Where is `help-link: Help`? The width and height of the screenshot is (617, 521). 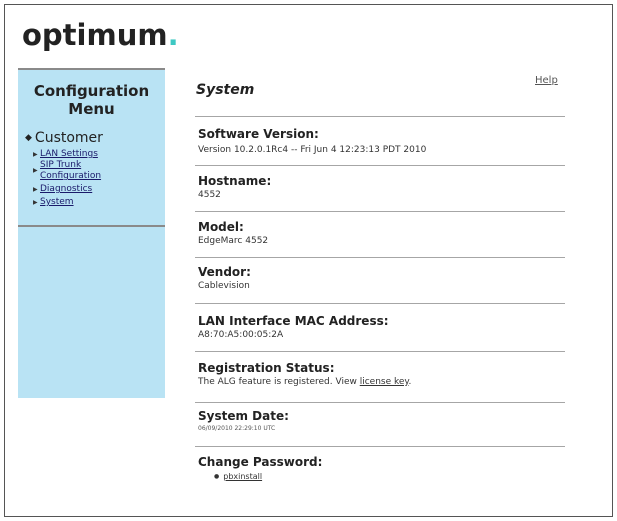
help-link: Help is located at coordinates (546, 80).